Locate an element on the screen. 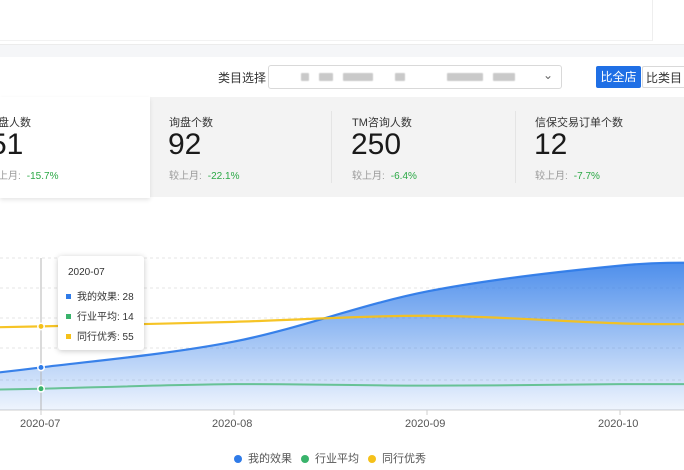 This screenshot has width=684, height=470. series-my-effect-point is located at coordinates (41, 367).